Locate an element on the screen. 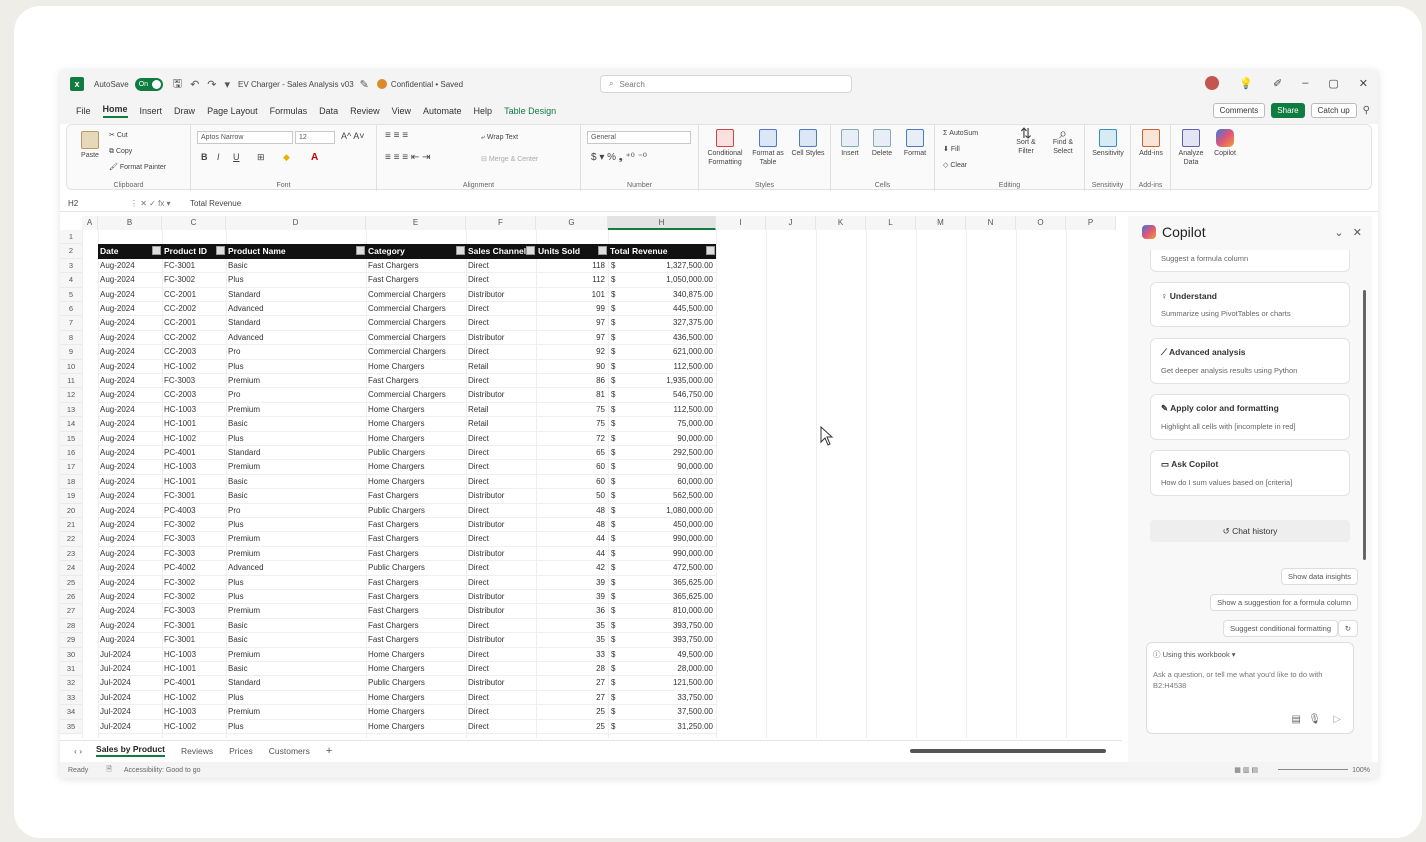  table-cell: 42 is located at coordinates (572, 568).